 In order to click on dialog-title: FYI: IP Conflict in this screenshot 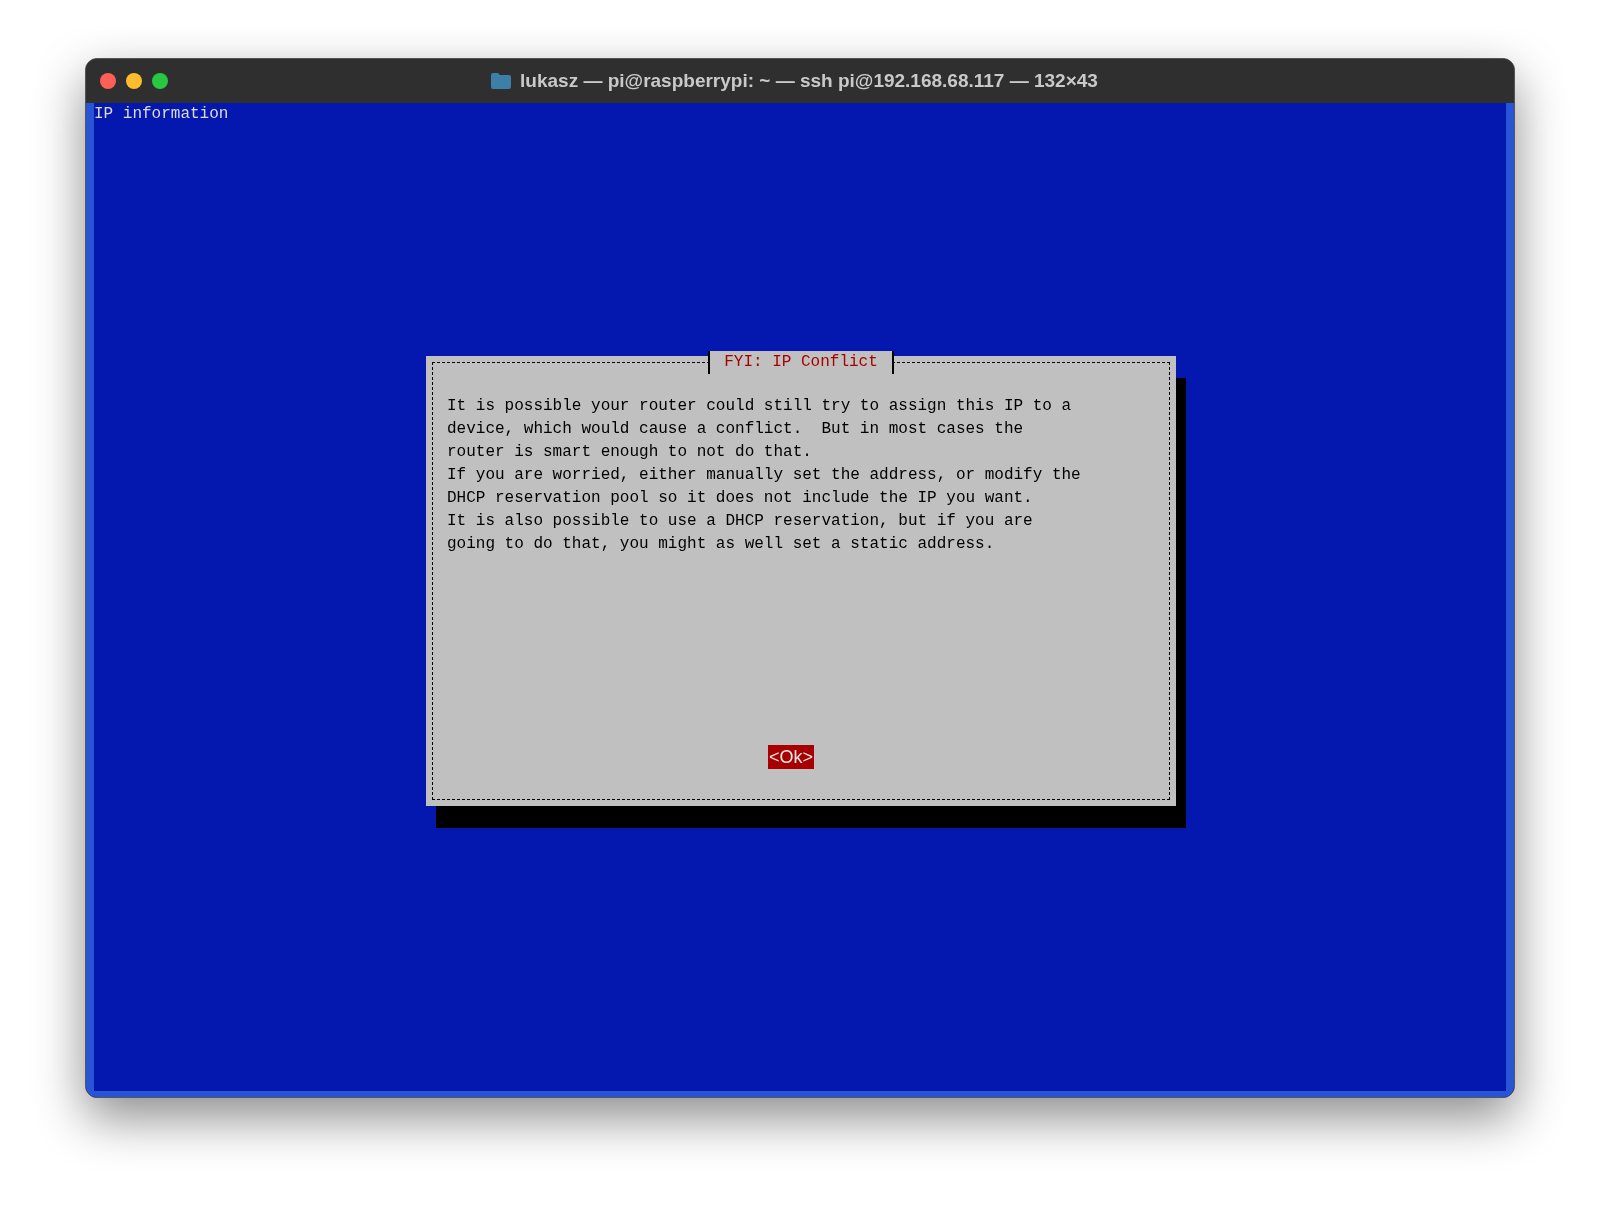, I will do `click(801, 362)`.